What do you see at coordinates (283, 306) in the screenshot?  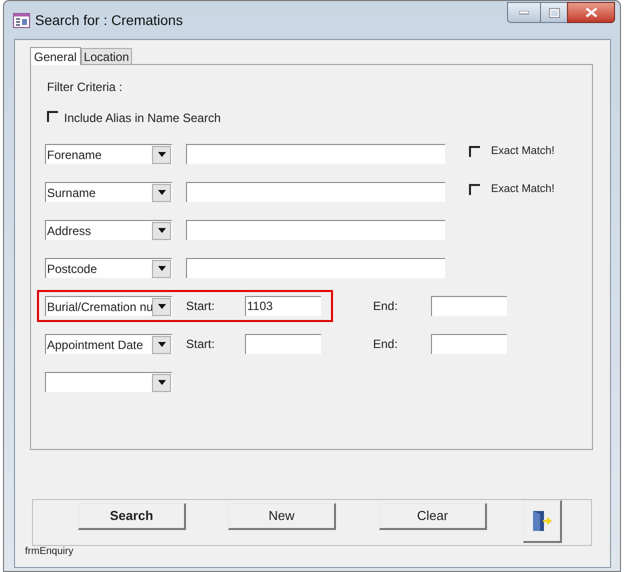 I see `input-field: 1103` at bounding box center [283, 306].